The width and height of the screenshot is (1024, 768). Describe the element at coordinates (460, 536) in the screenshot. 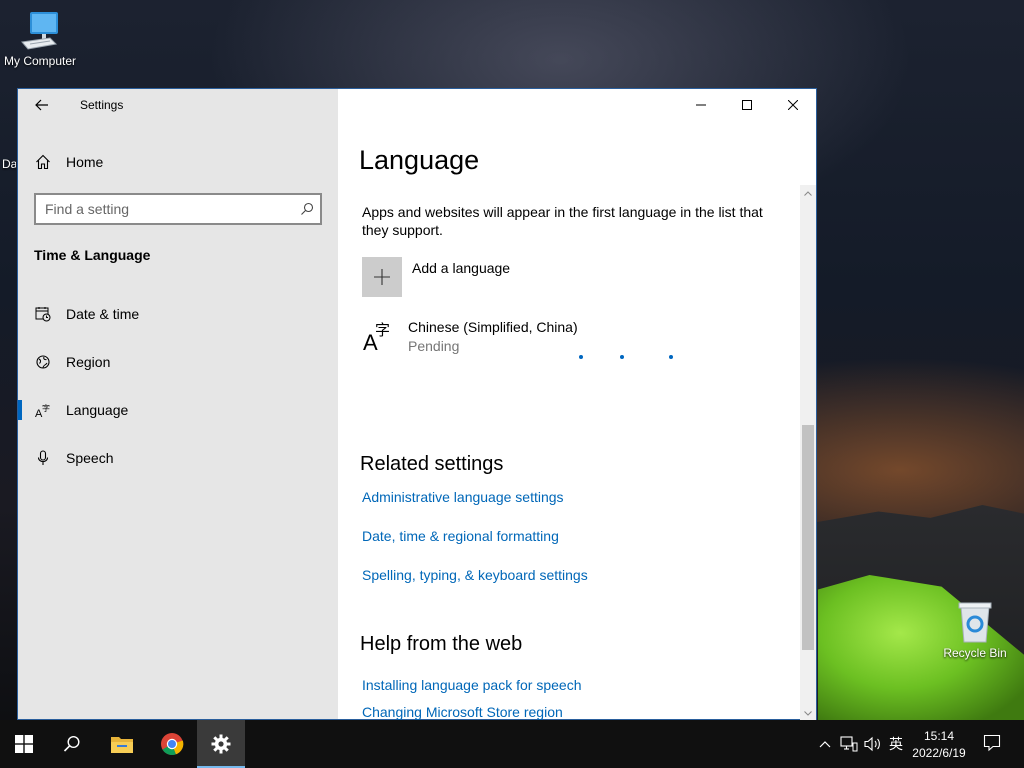

I see `link-date-time-regional-formatting: Date, time & regional formatting` at that location.